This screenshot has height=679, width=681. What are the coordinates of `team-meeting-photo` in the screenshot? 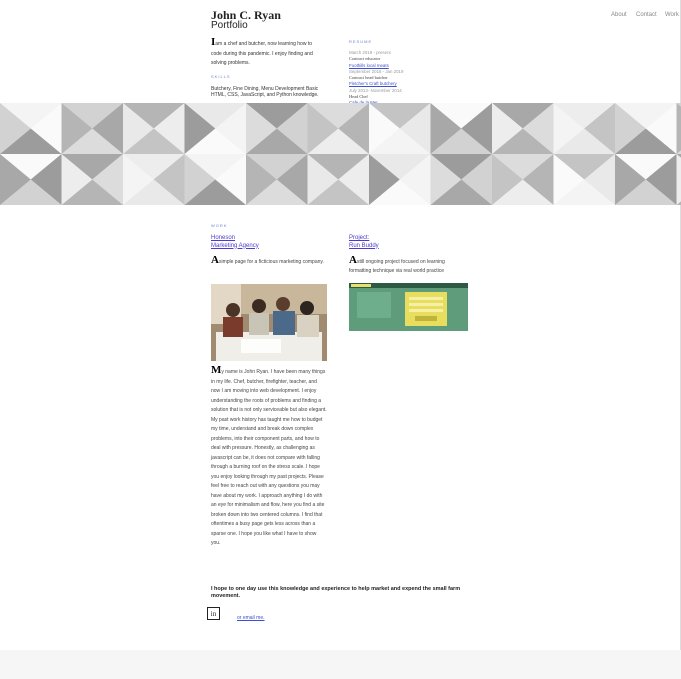 It's located at (269, 322).